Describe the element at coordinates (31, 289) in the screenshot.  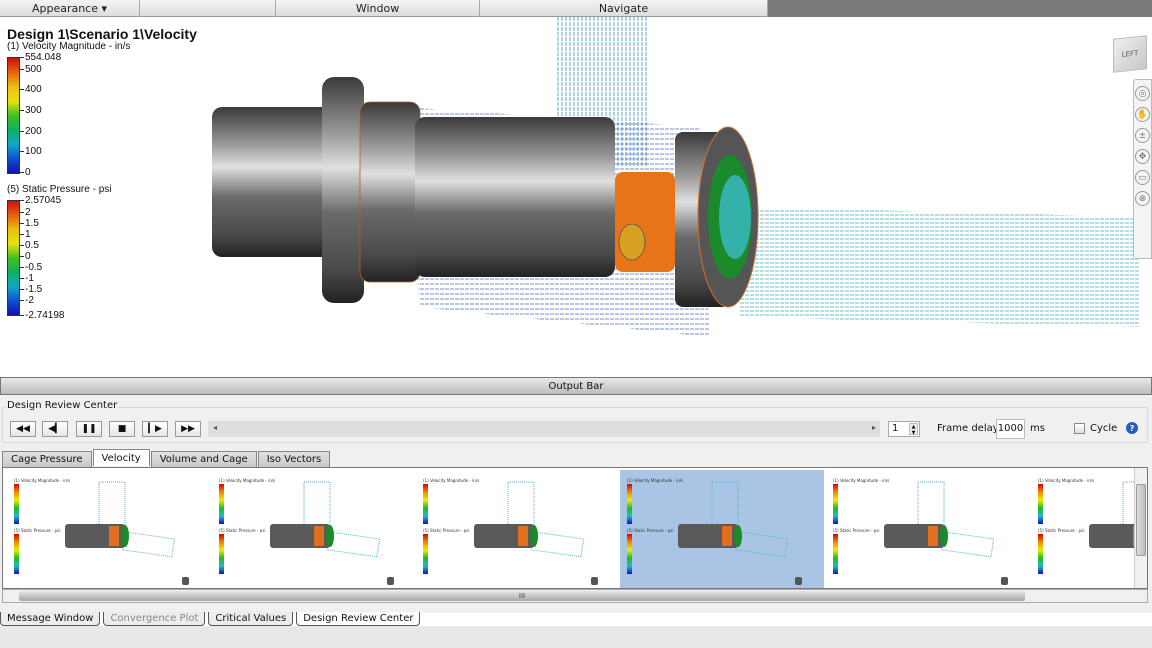
I see `pressure-legend-label: -1.5` at that location.